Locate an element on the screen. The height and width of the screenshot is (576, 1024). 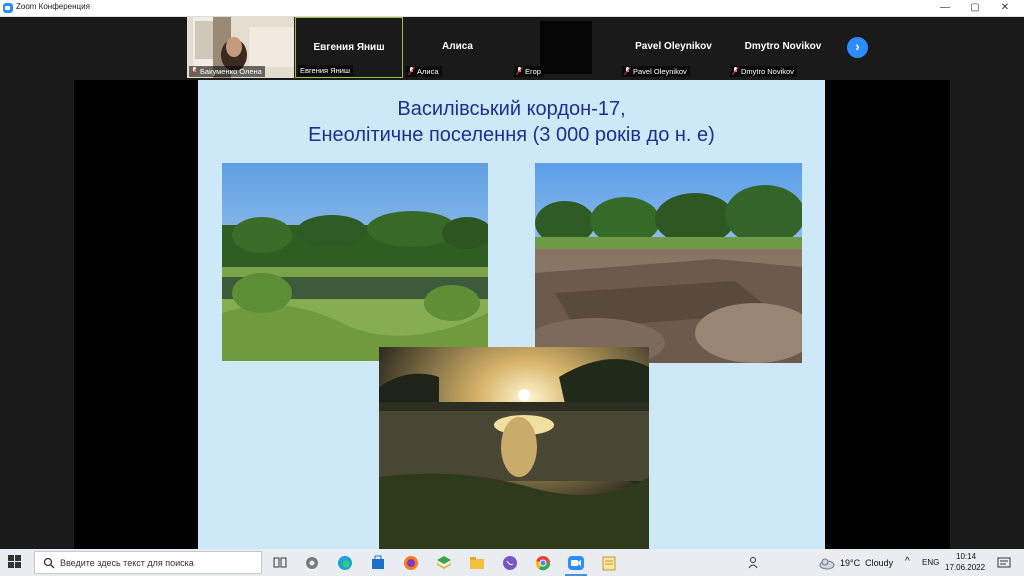
participant-name: Алиса is located at coordinates (457, 46).